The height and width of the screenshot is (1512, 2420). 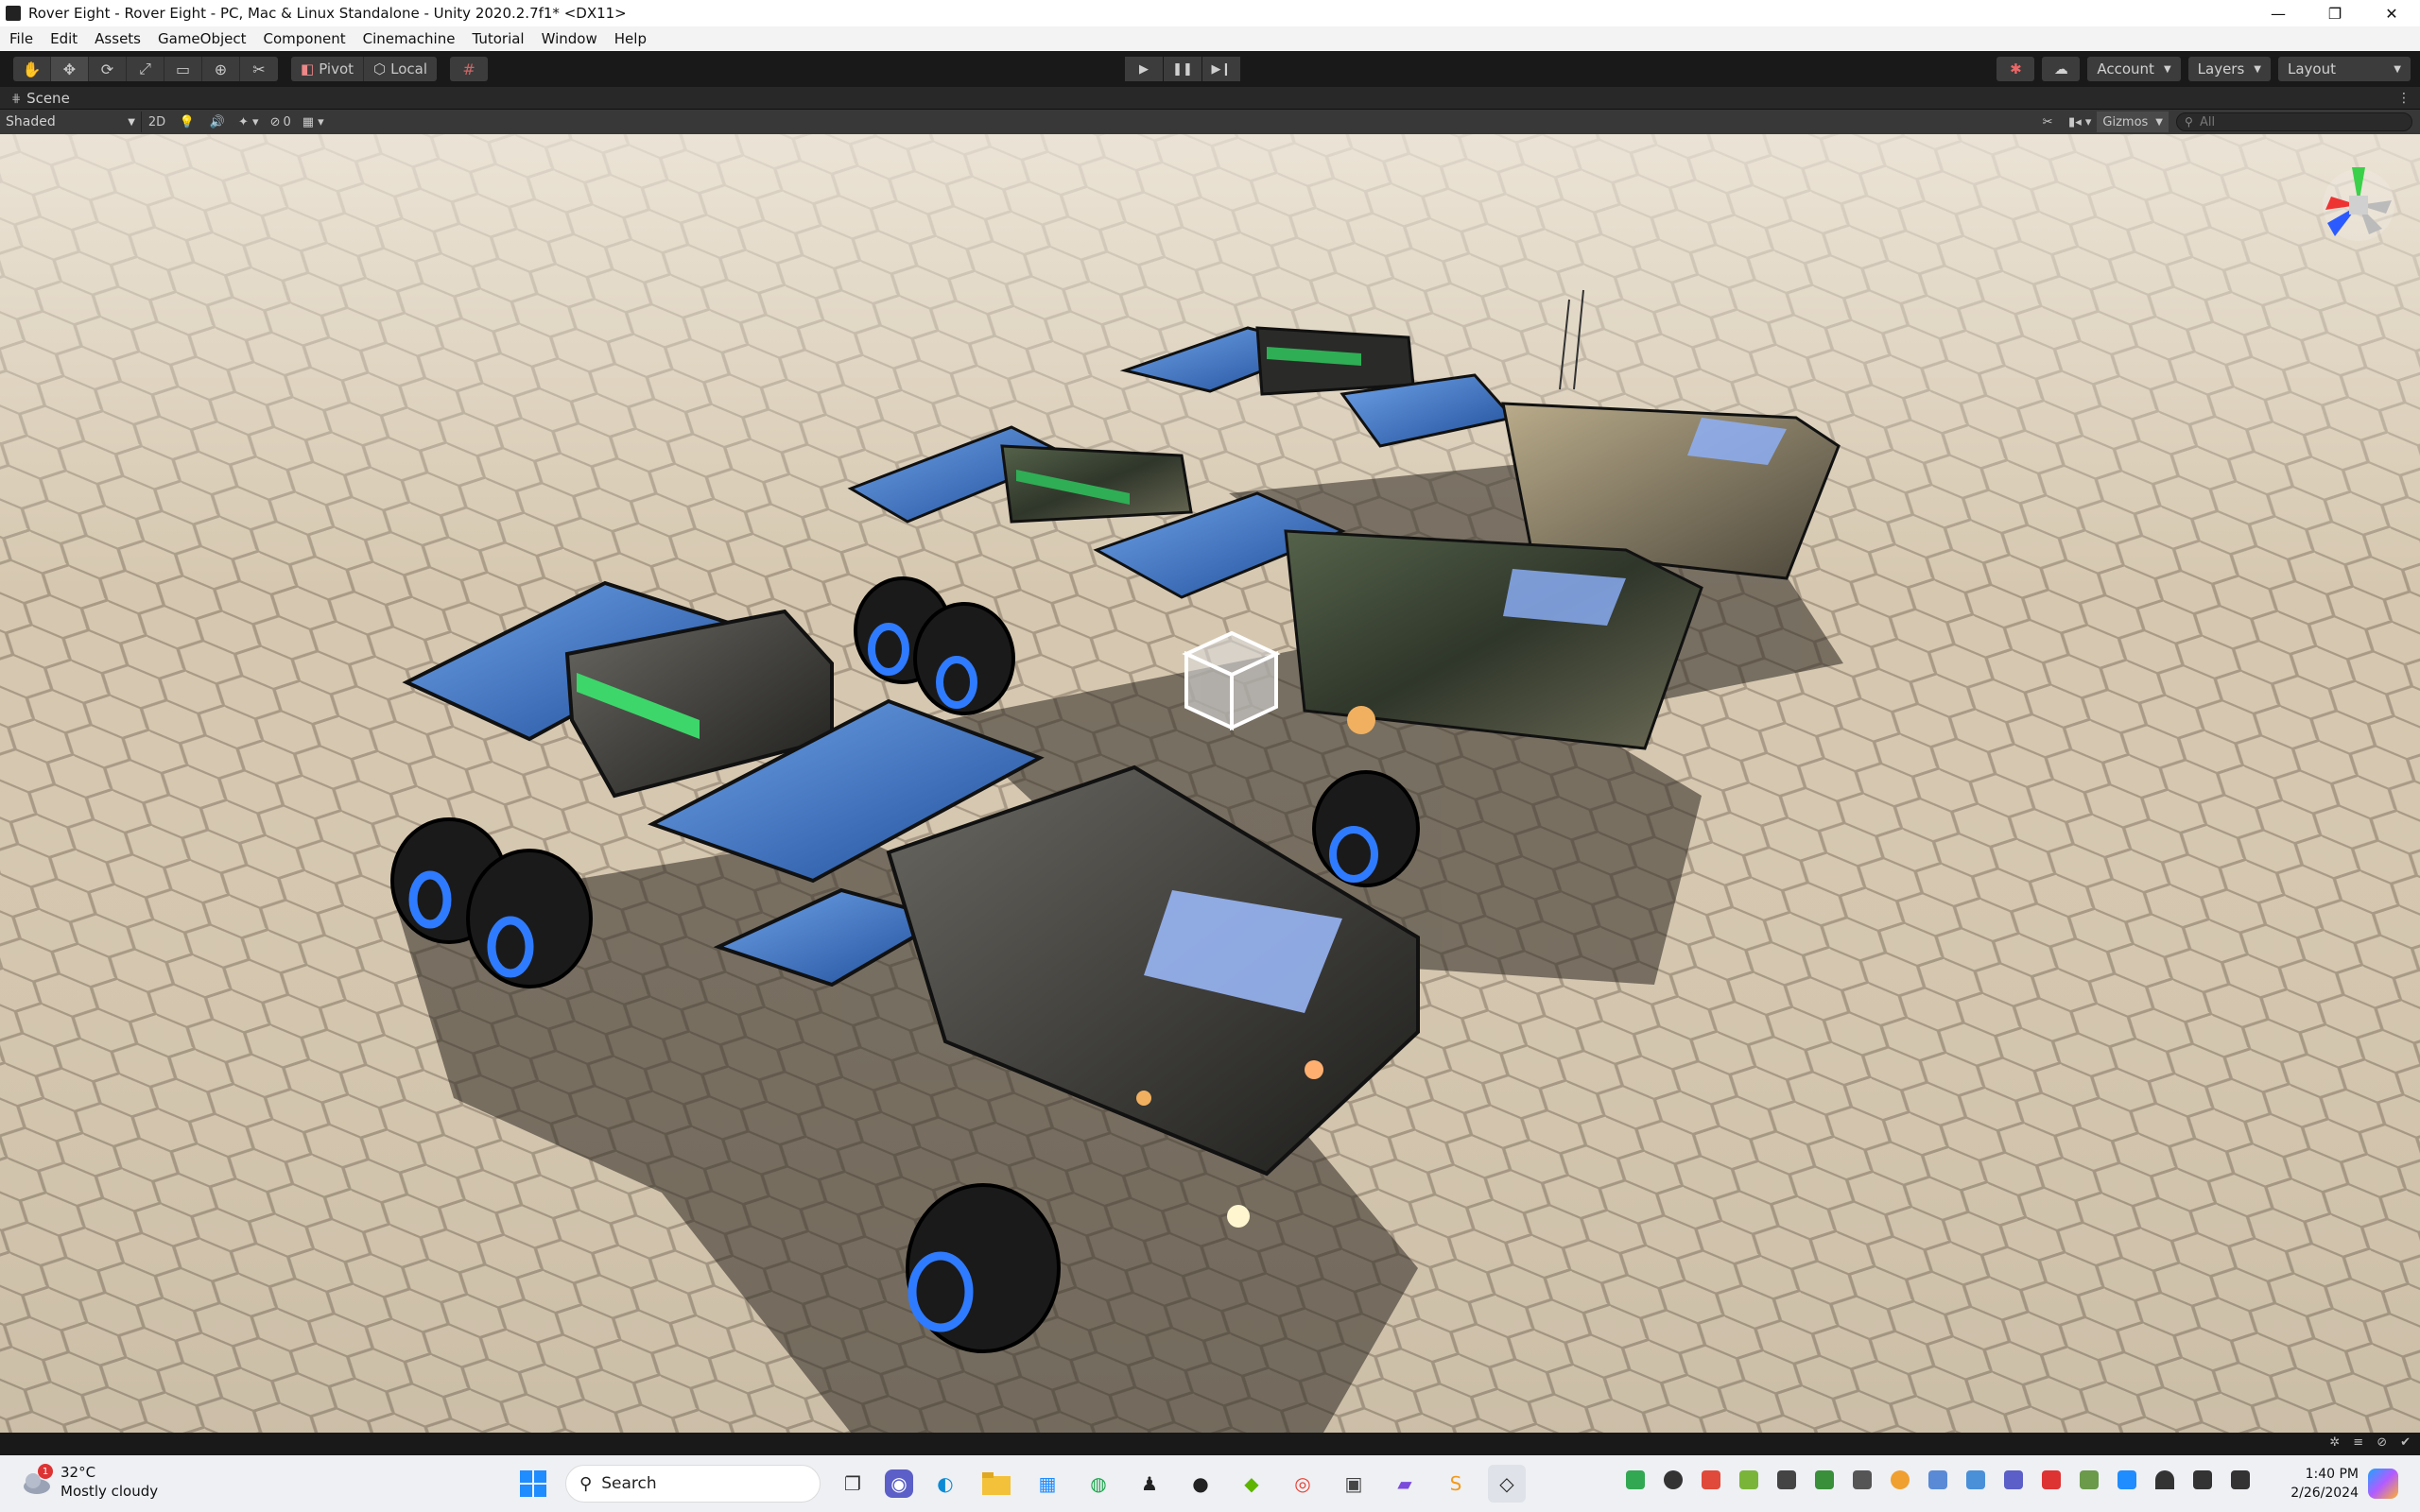 What do you see at coordinates (1251, 1484) in the screenshot?
I see `nvidia-icon: ◆` at bounding box center [1251, 1484].